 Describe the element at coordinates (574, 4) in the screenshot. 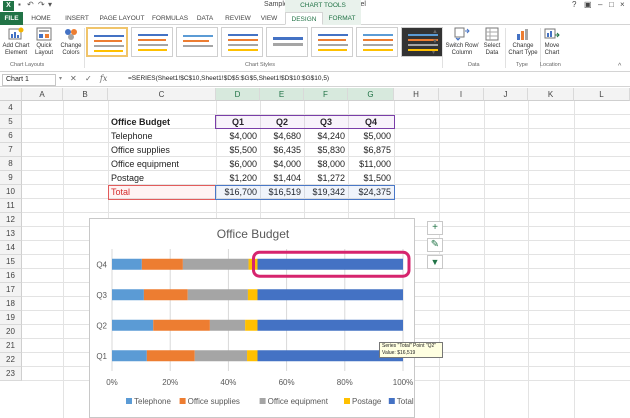

I see `help-icon: ?` at that location.